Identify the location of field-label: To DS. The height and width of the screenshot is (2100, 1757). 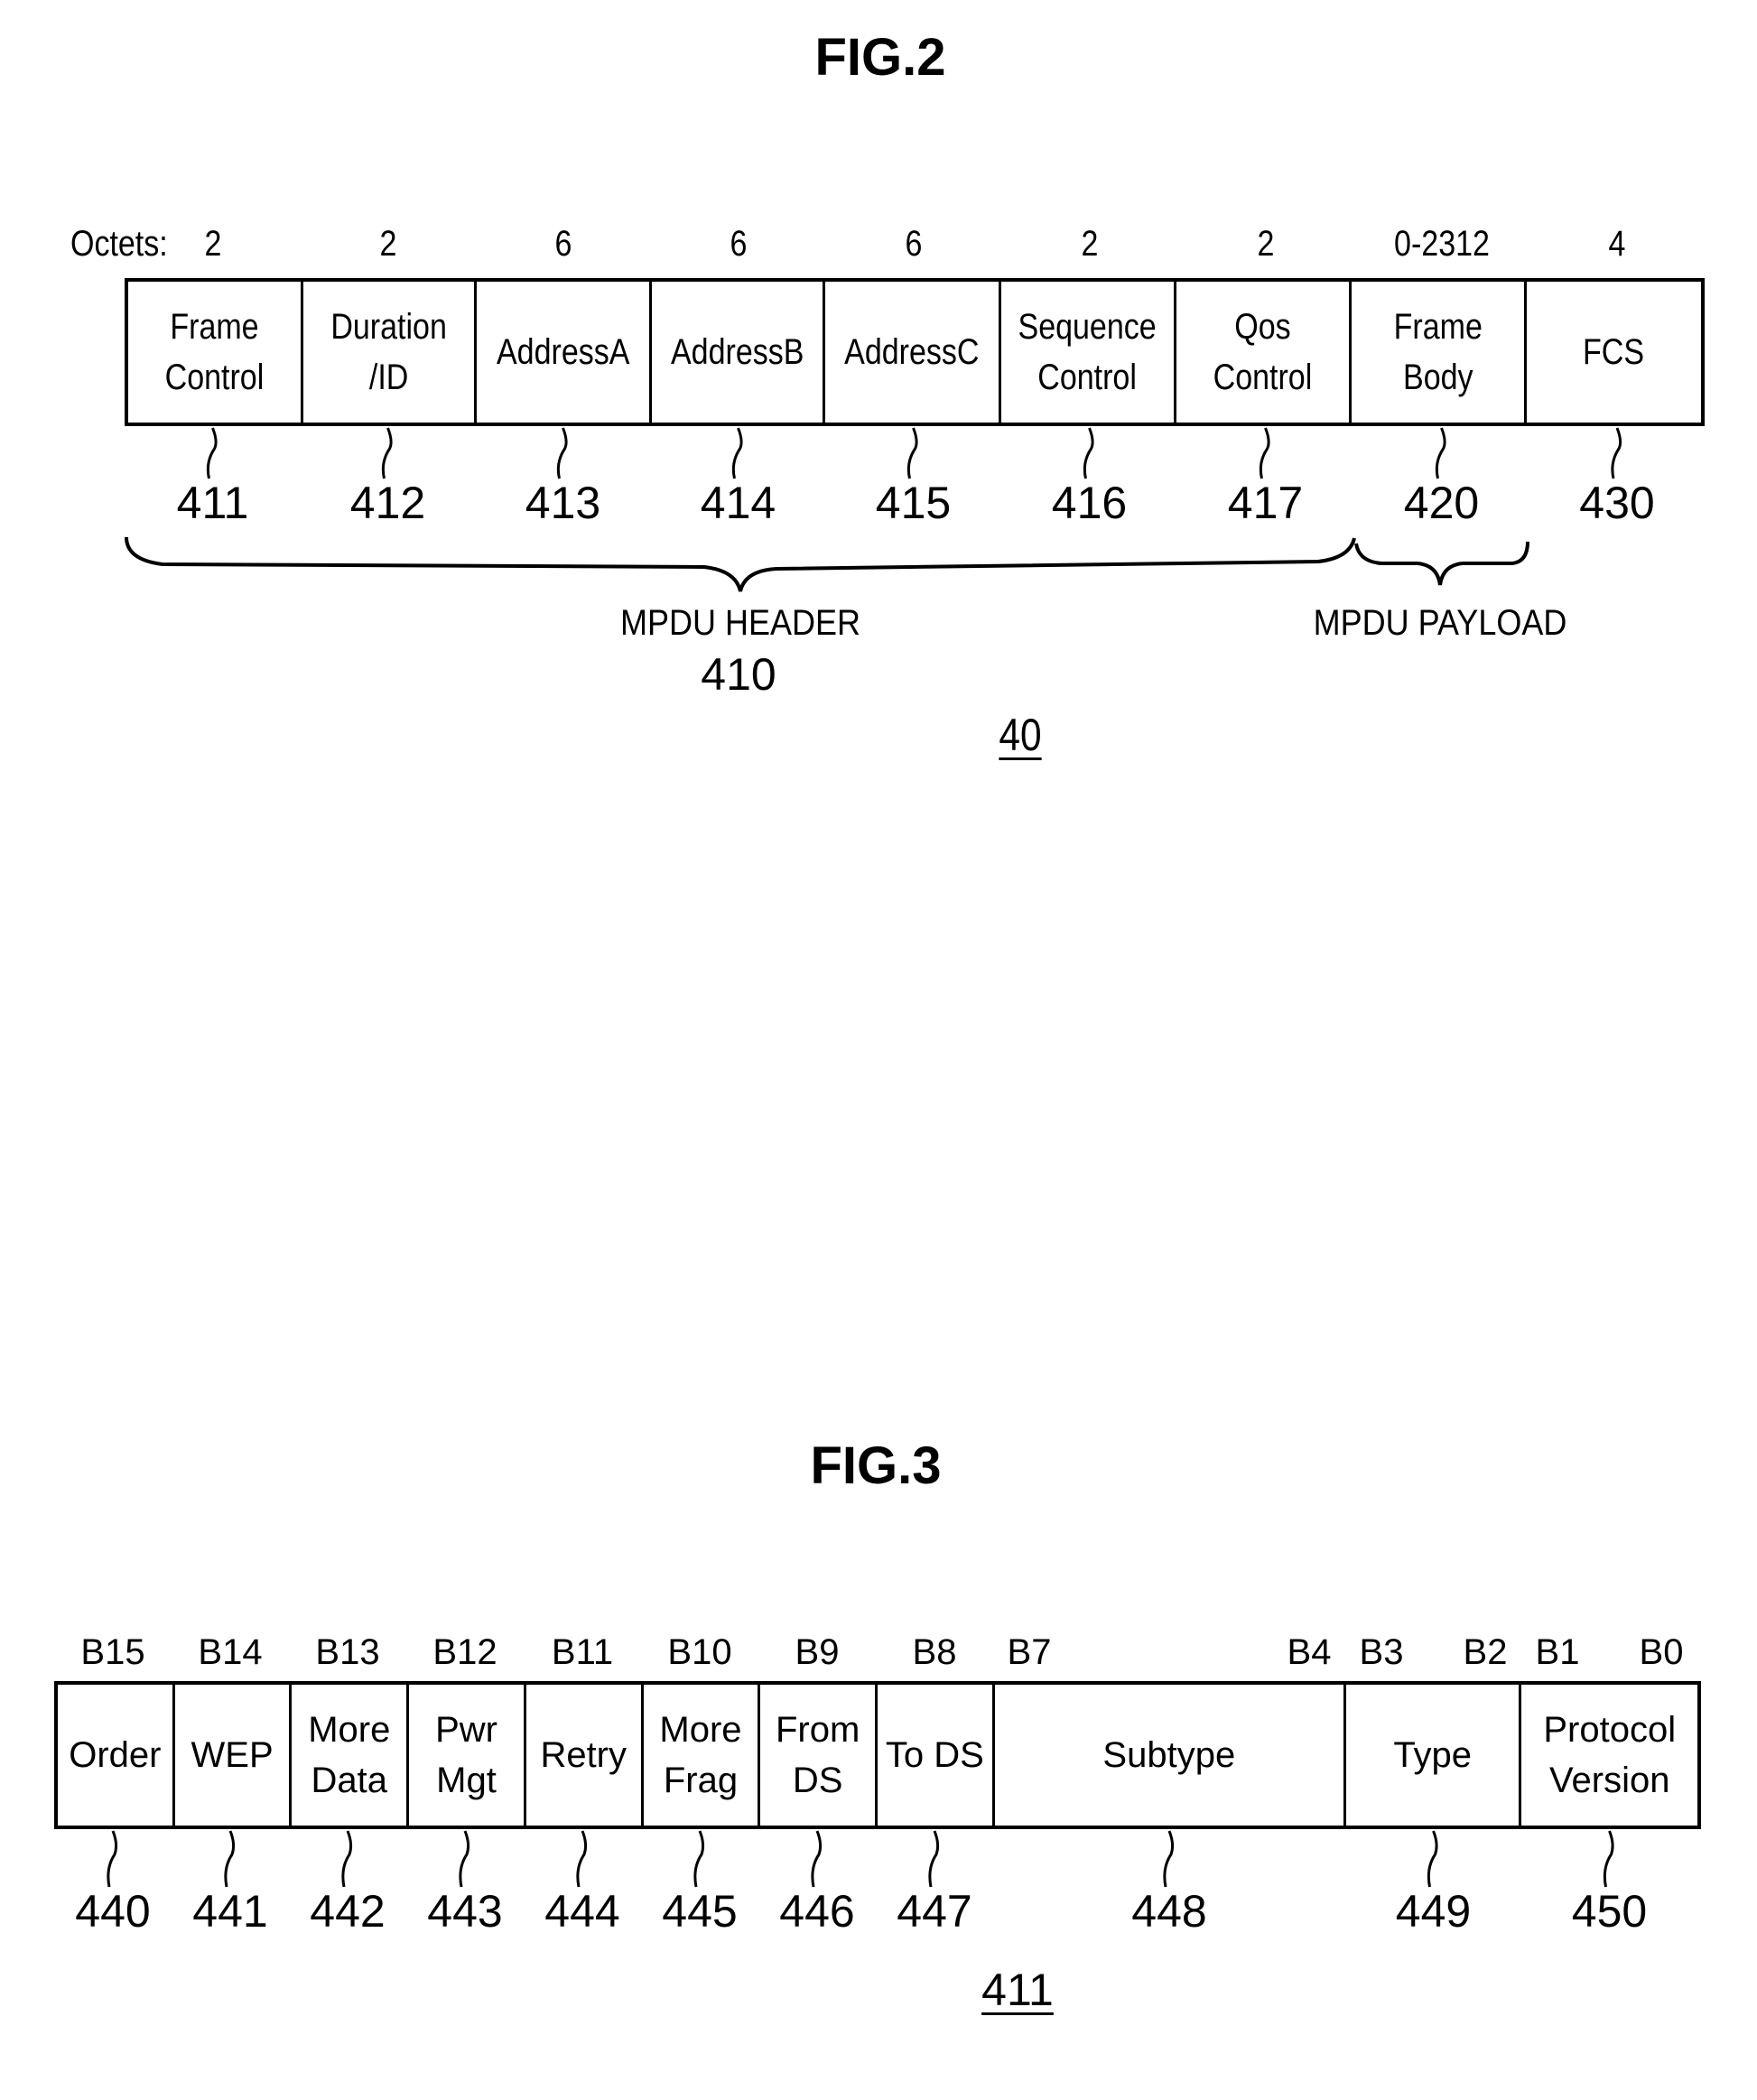
(934, 1755).